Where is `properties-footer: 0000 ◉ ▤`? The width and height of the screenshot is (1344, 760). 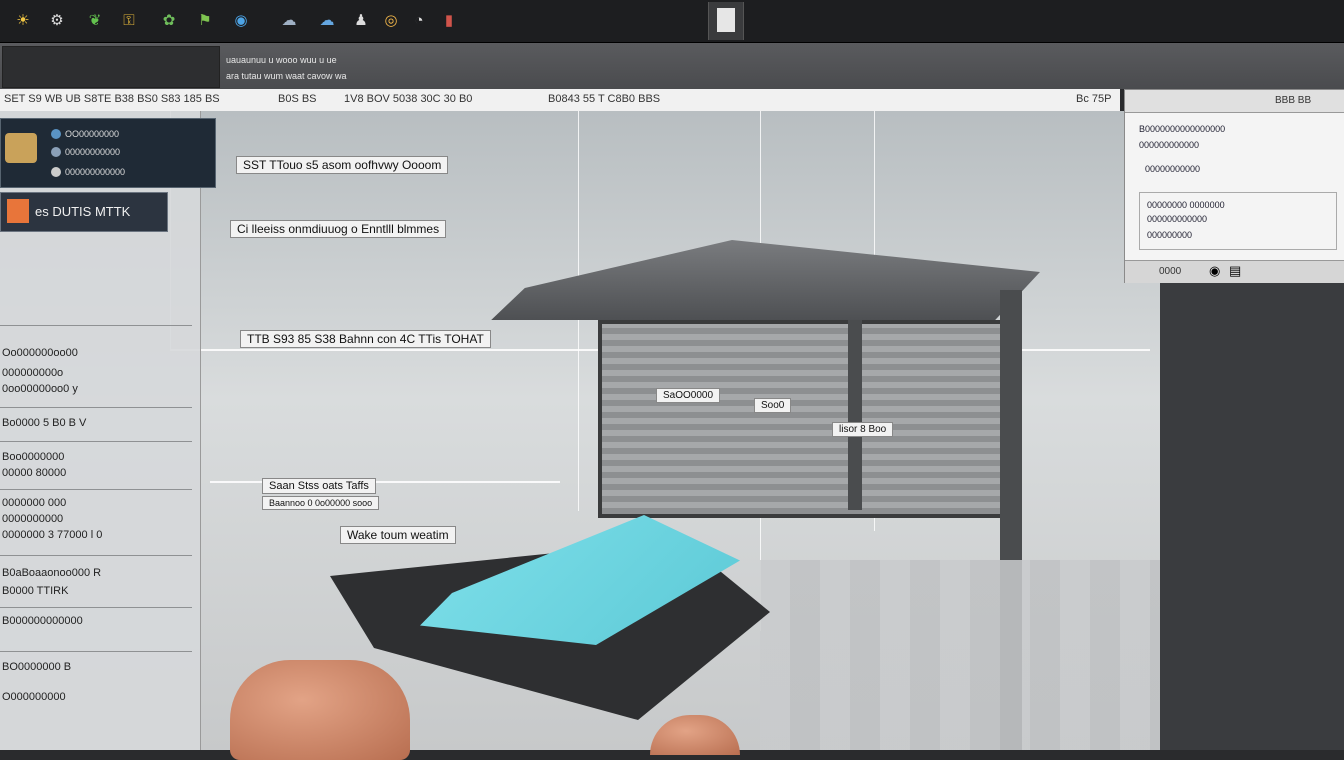 properties-footer: 0000 ◉ ▤ is located at coordinates (1234, 271).